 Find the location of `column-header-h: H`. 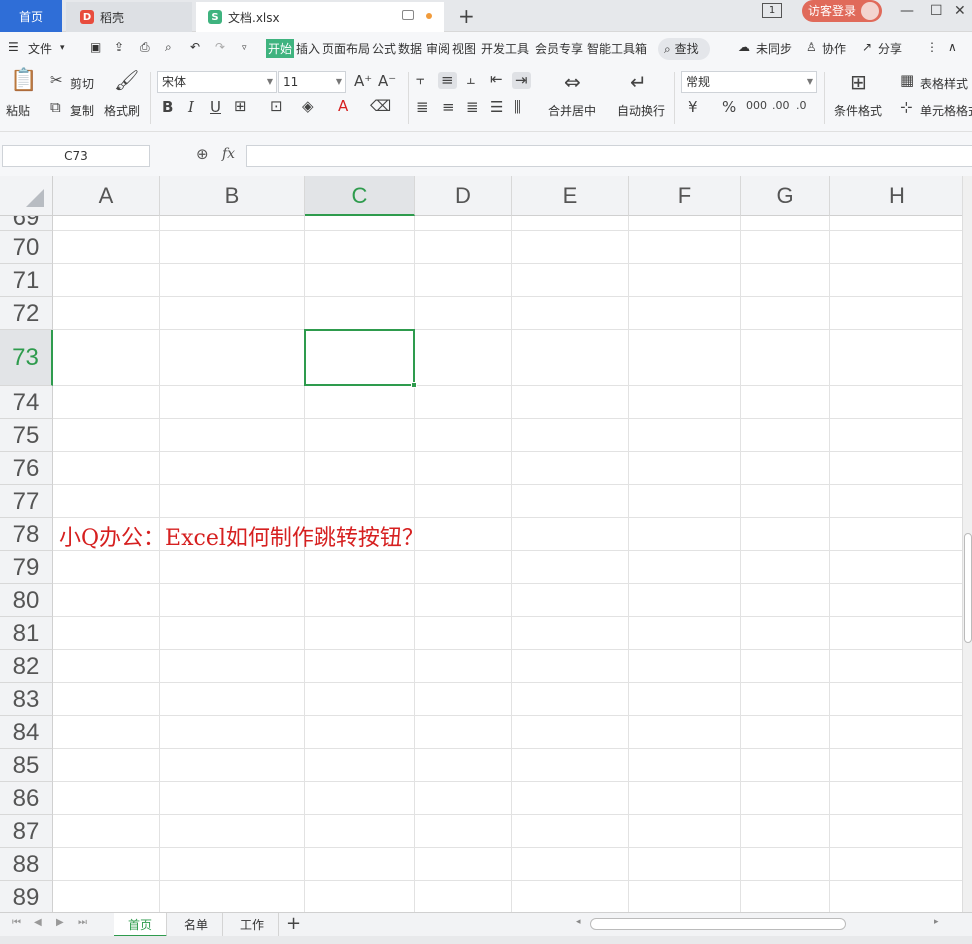

column-header-h: H is located at coordinates (896, 196).